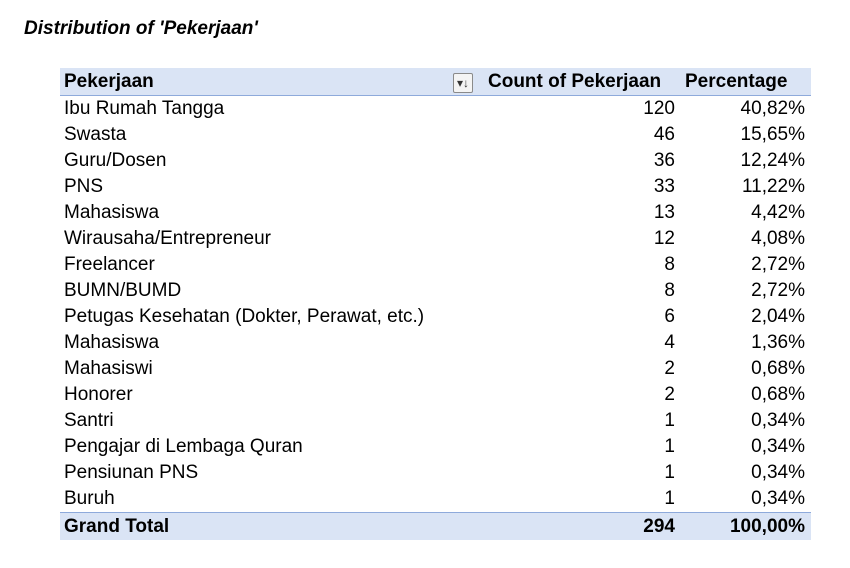 The height and width of the screenshot is (568, 850). Describe the element at coordinates (435, 213) in the screenshot. I see `table-row: Mahasiswa 13 4,42%` at that location.